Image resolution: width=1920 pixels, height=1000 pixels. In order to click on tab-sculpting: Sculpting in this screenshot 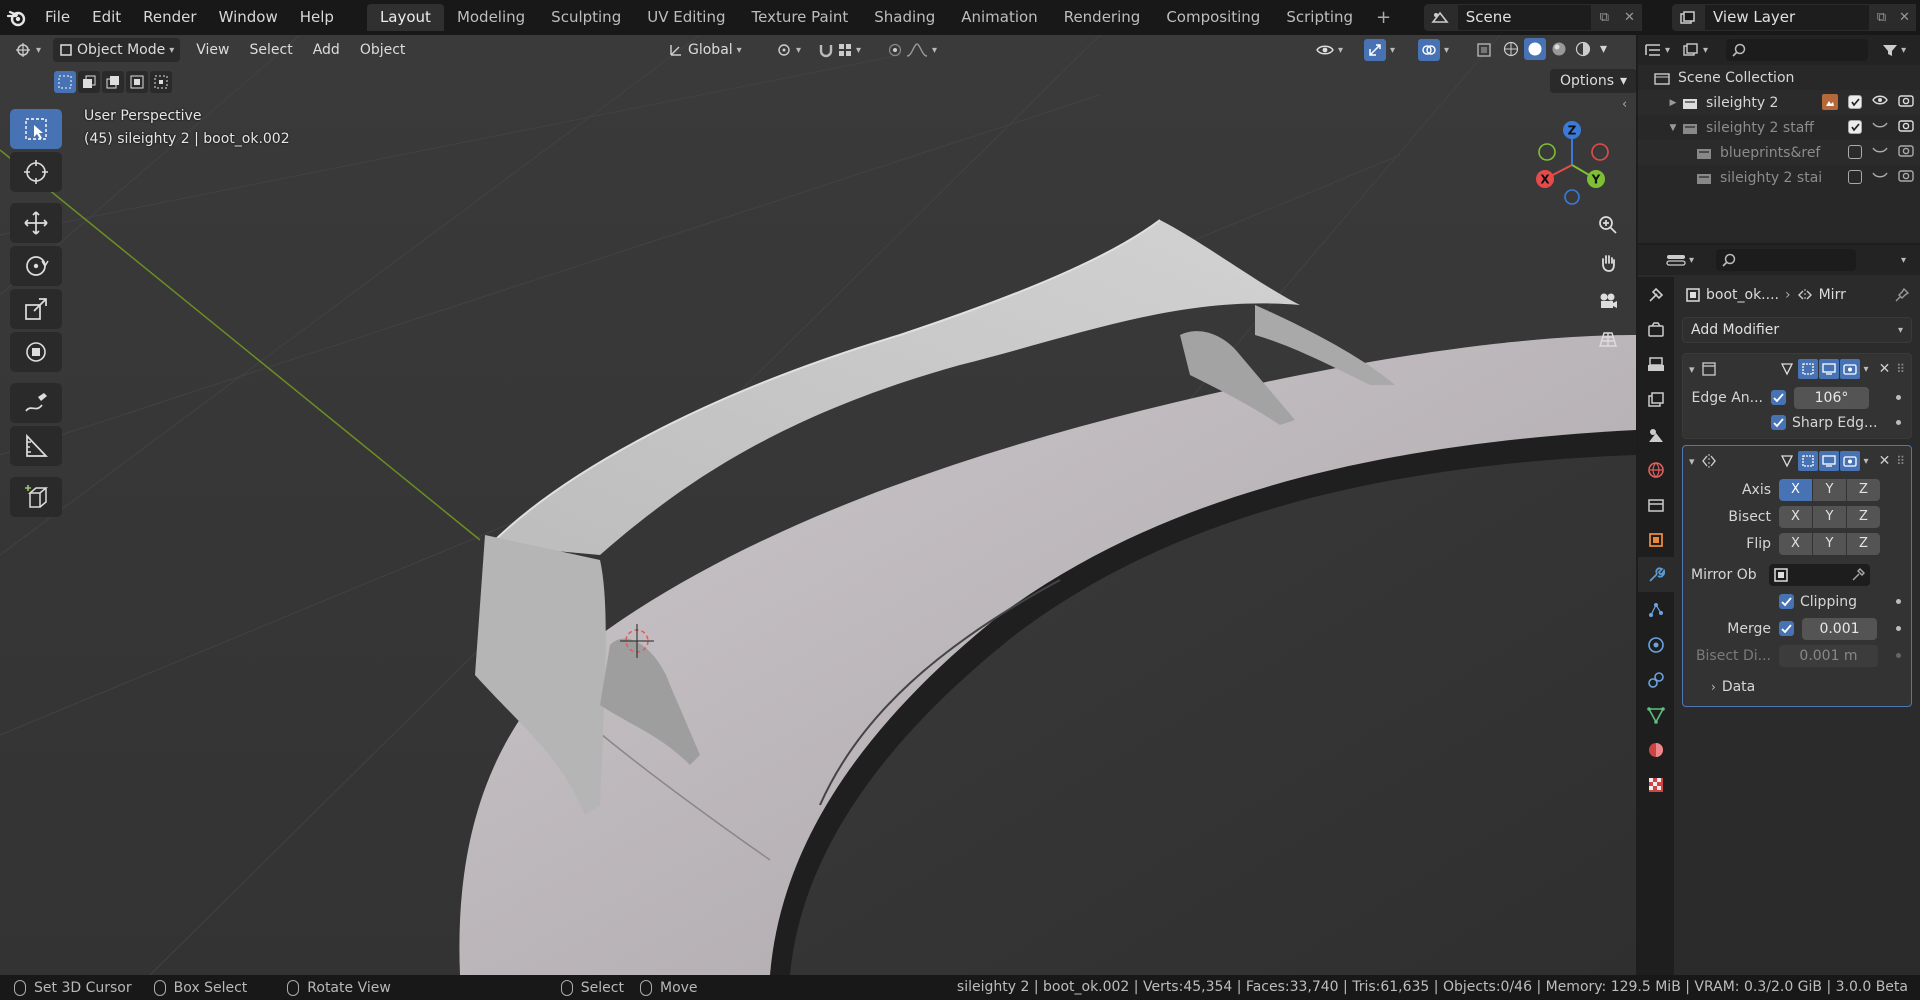, I will do `click(586, 17)`.